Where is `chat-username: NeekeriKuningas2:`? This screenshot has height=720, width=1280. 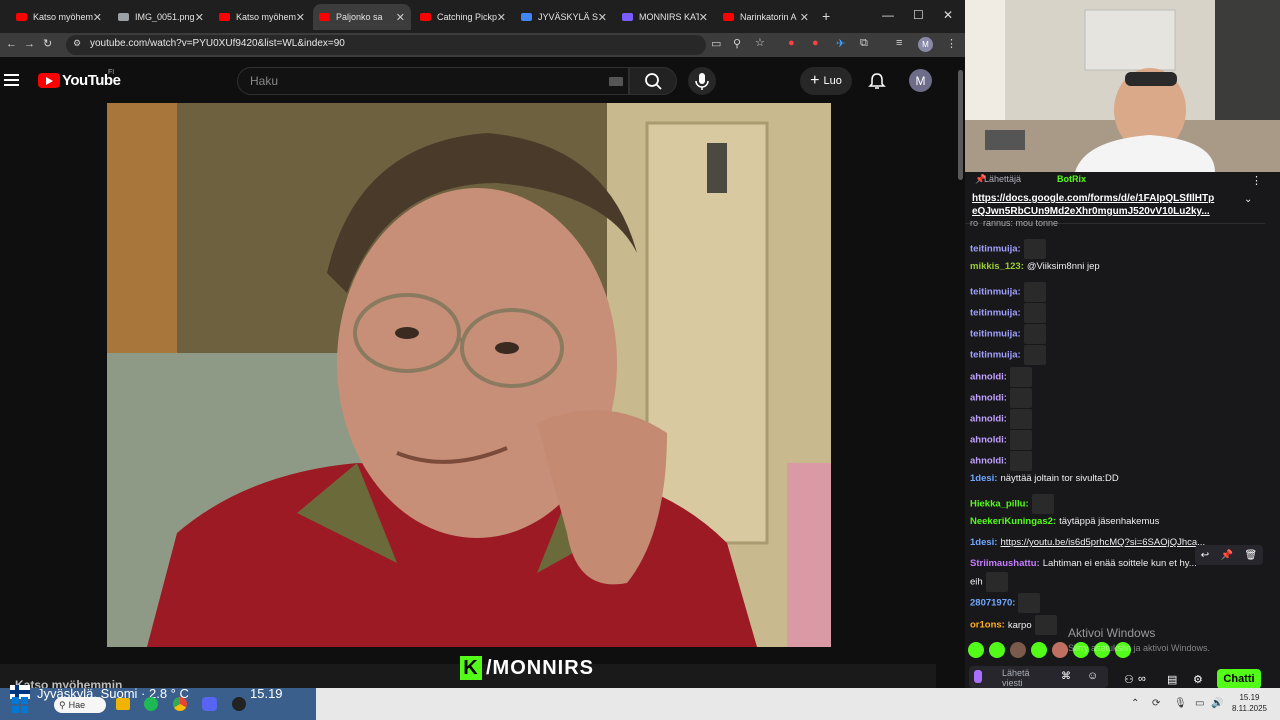
chat-username: NeekeriKuningas2: is located at coordinates (1013, 521).